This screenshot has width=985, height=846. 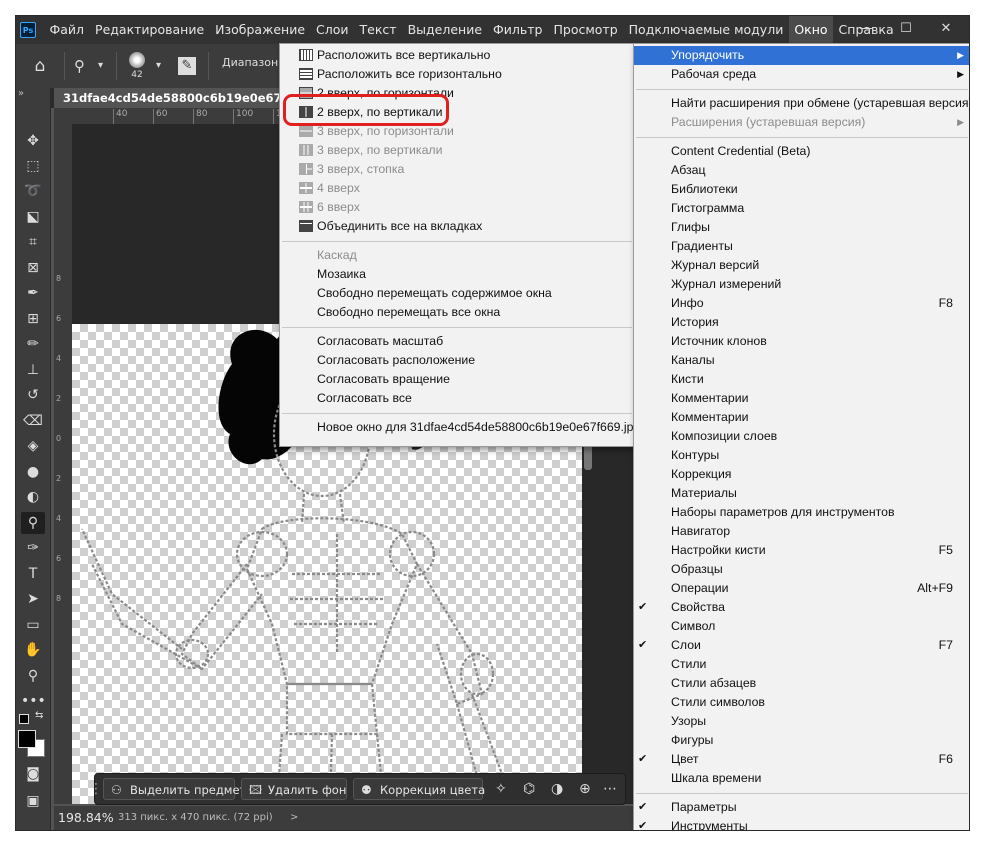 I want to click on zoom-view-tool-icon: ⚲, so click(x=33, y=676).